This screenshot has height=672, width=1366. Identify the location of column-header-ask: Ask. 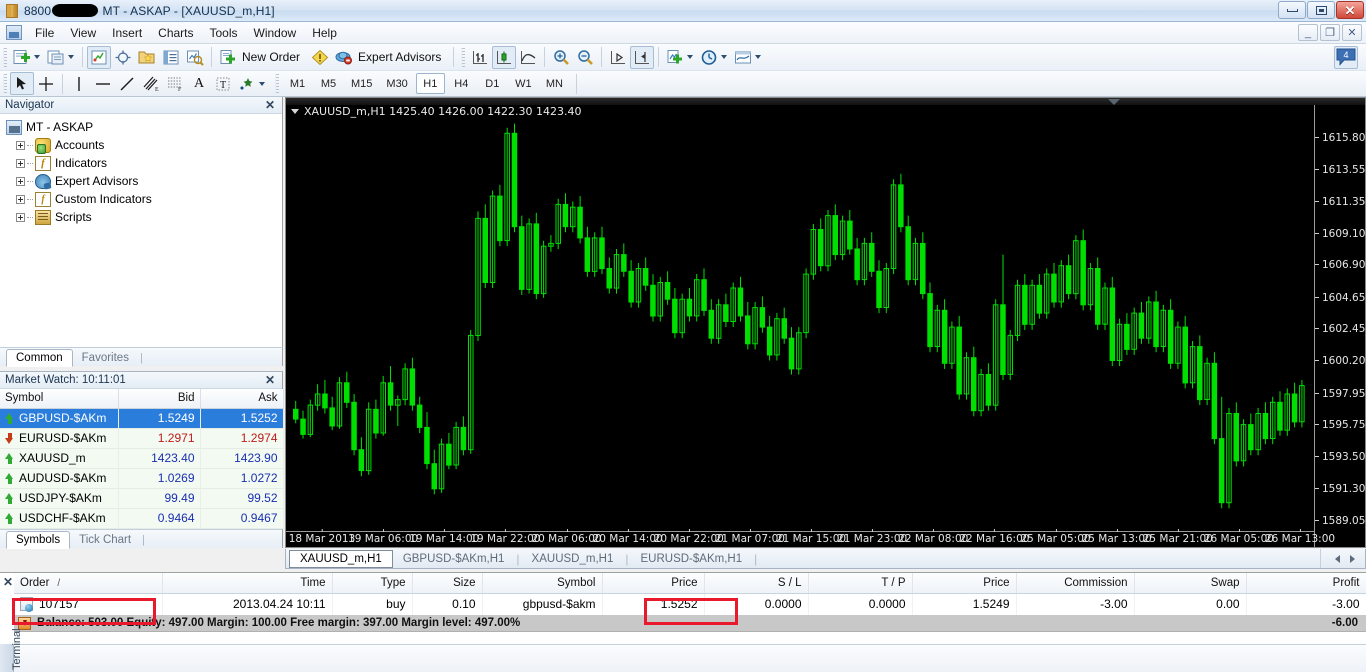
(242, 399).